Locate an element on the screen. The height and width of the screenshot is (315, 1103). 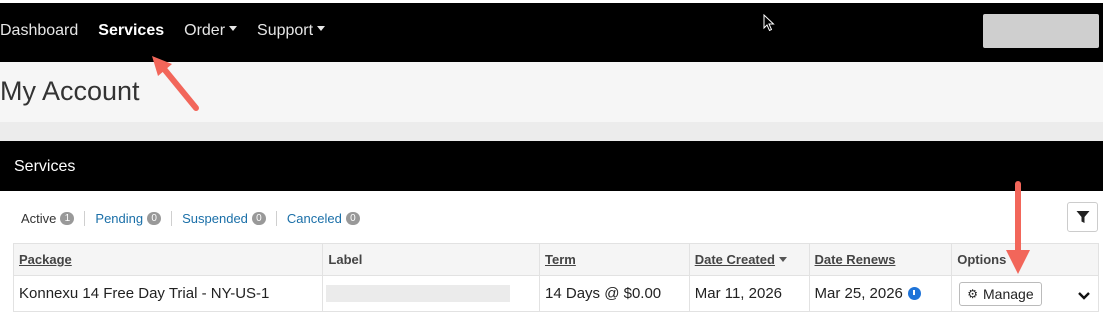
services-panel-title: Services is located at coordinates (45, 166).